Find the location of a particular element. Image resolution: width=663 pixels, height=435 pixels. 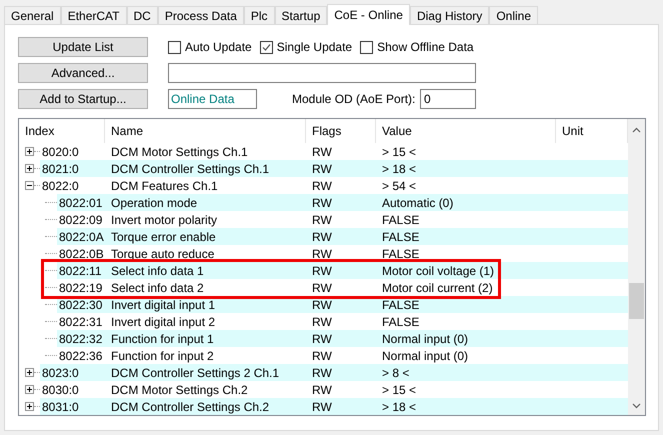

table-cell: 8031:0 is located at coordinates (72, 406).